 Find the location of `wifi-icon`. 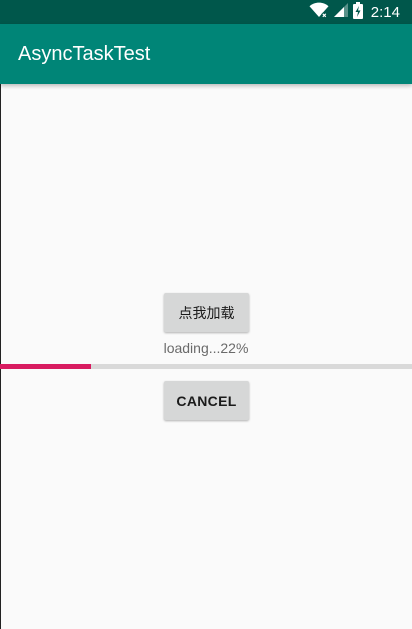

wifi-icon is located at coordinates (319, 12).